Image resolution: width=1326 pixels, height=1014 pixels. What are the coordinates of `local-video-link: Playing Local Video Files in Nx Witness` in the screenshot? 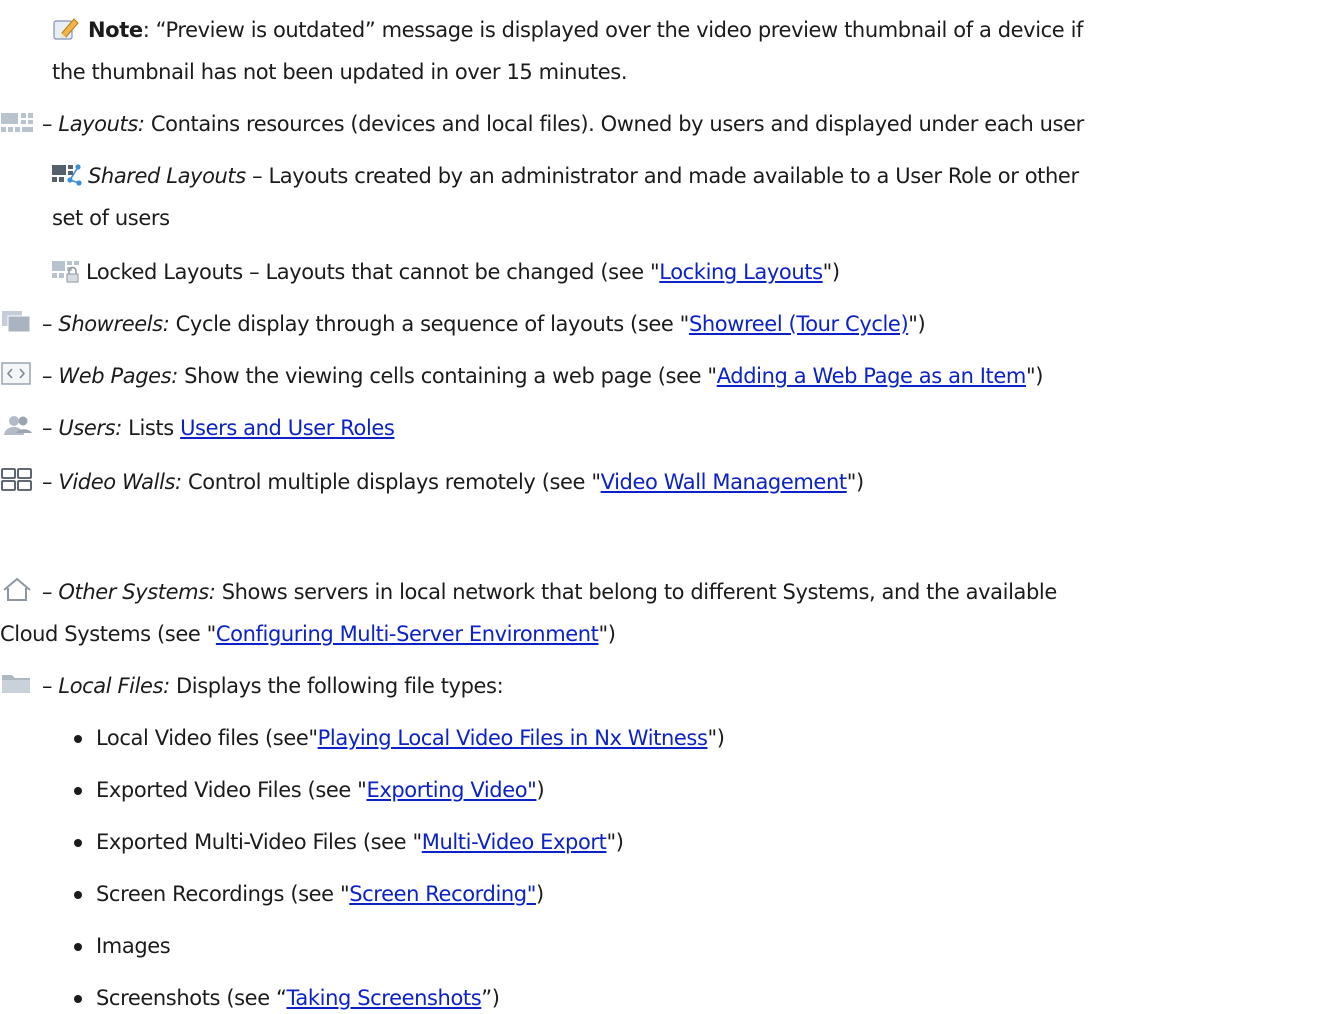 It's located at (513, 738).